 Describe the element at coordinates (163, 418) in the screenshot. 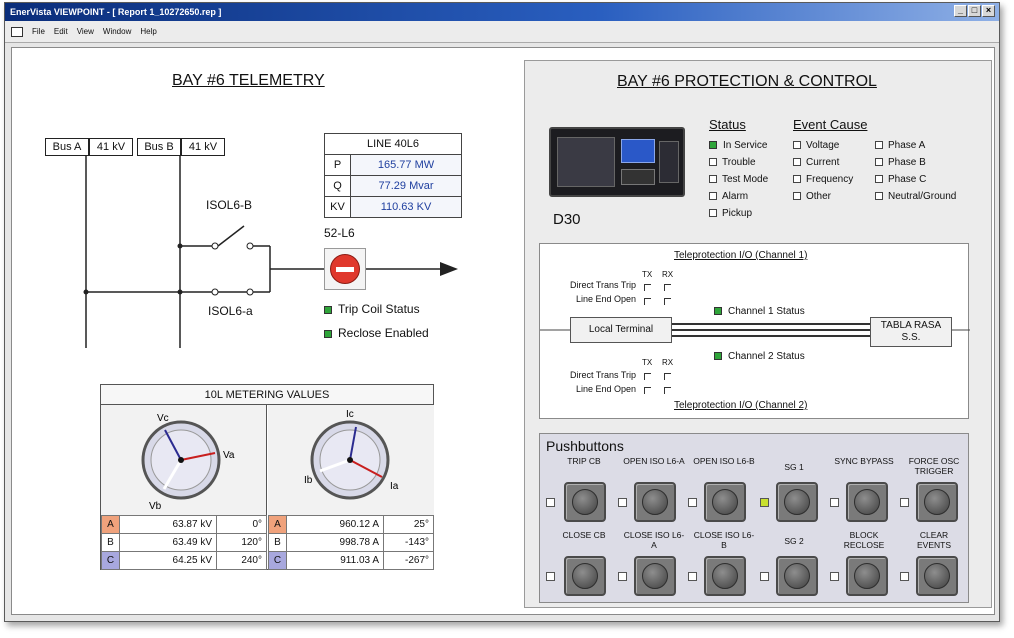

I see `vc-label: Vc` at that location.